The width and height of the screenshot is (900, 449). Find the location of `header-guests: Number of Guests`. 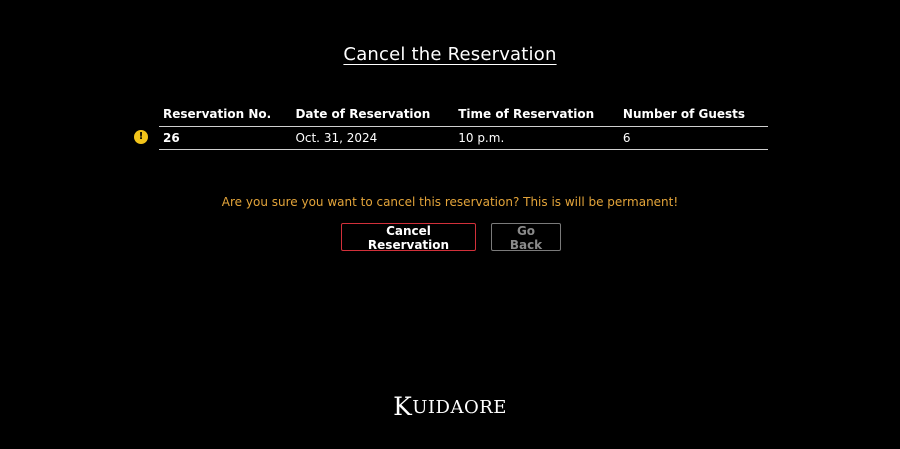

header-guests: Number of Guests is located at coordinates (693, 114).